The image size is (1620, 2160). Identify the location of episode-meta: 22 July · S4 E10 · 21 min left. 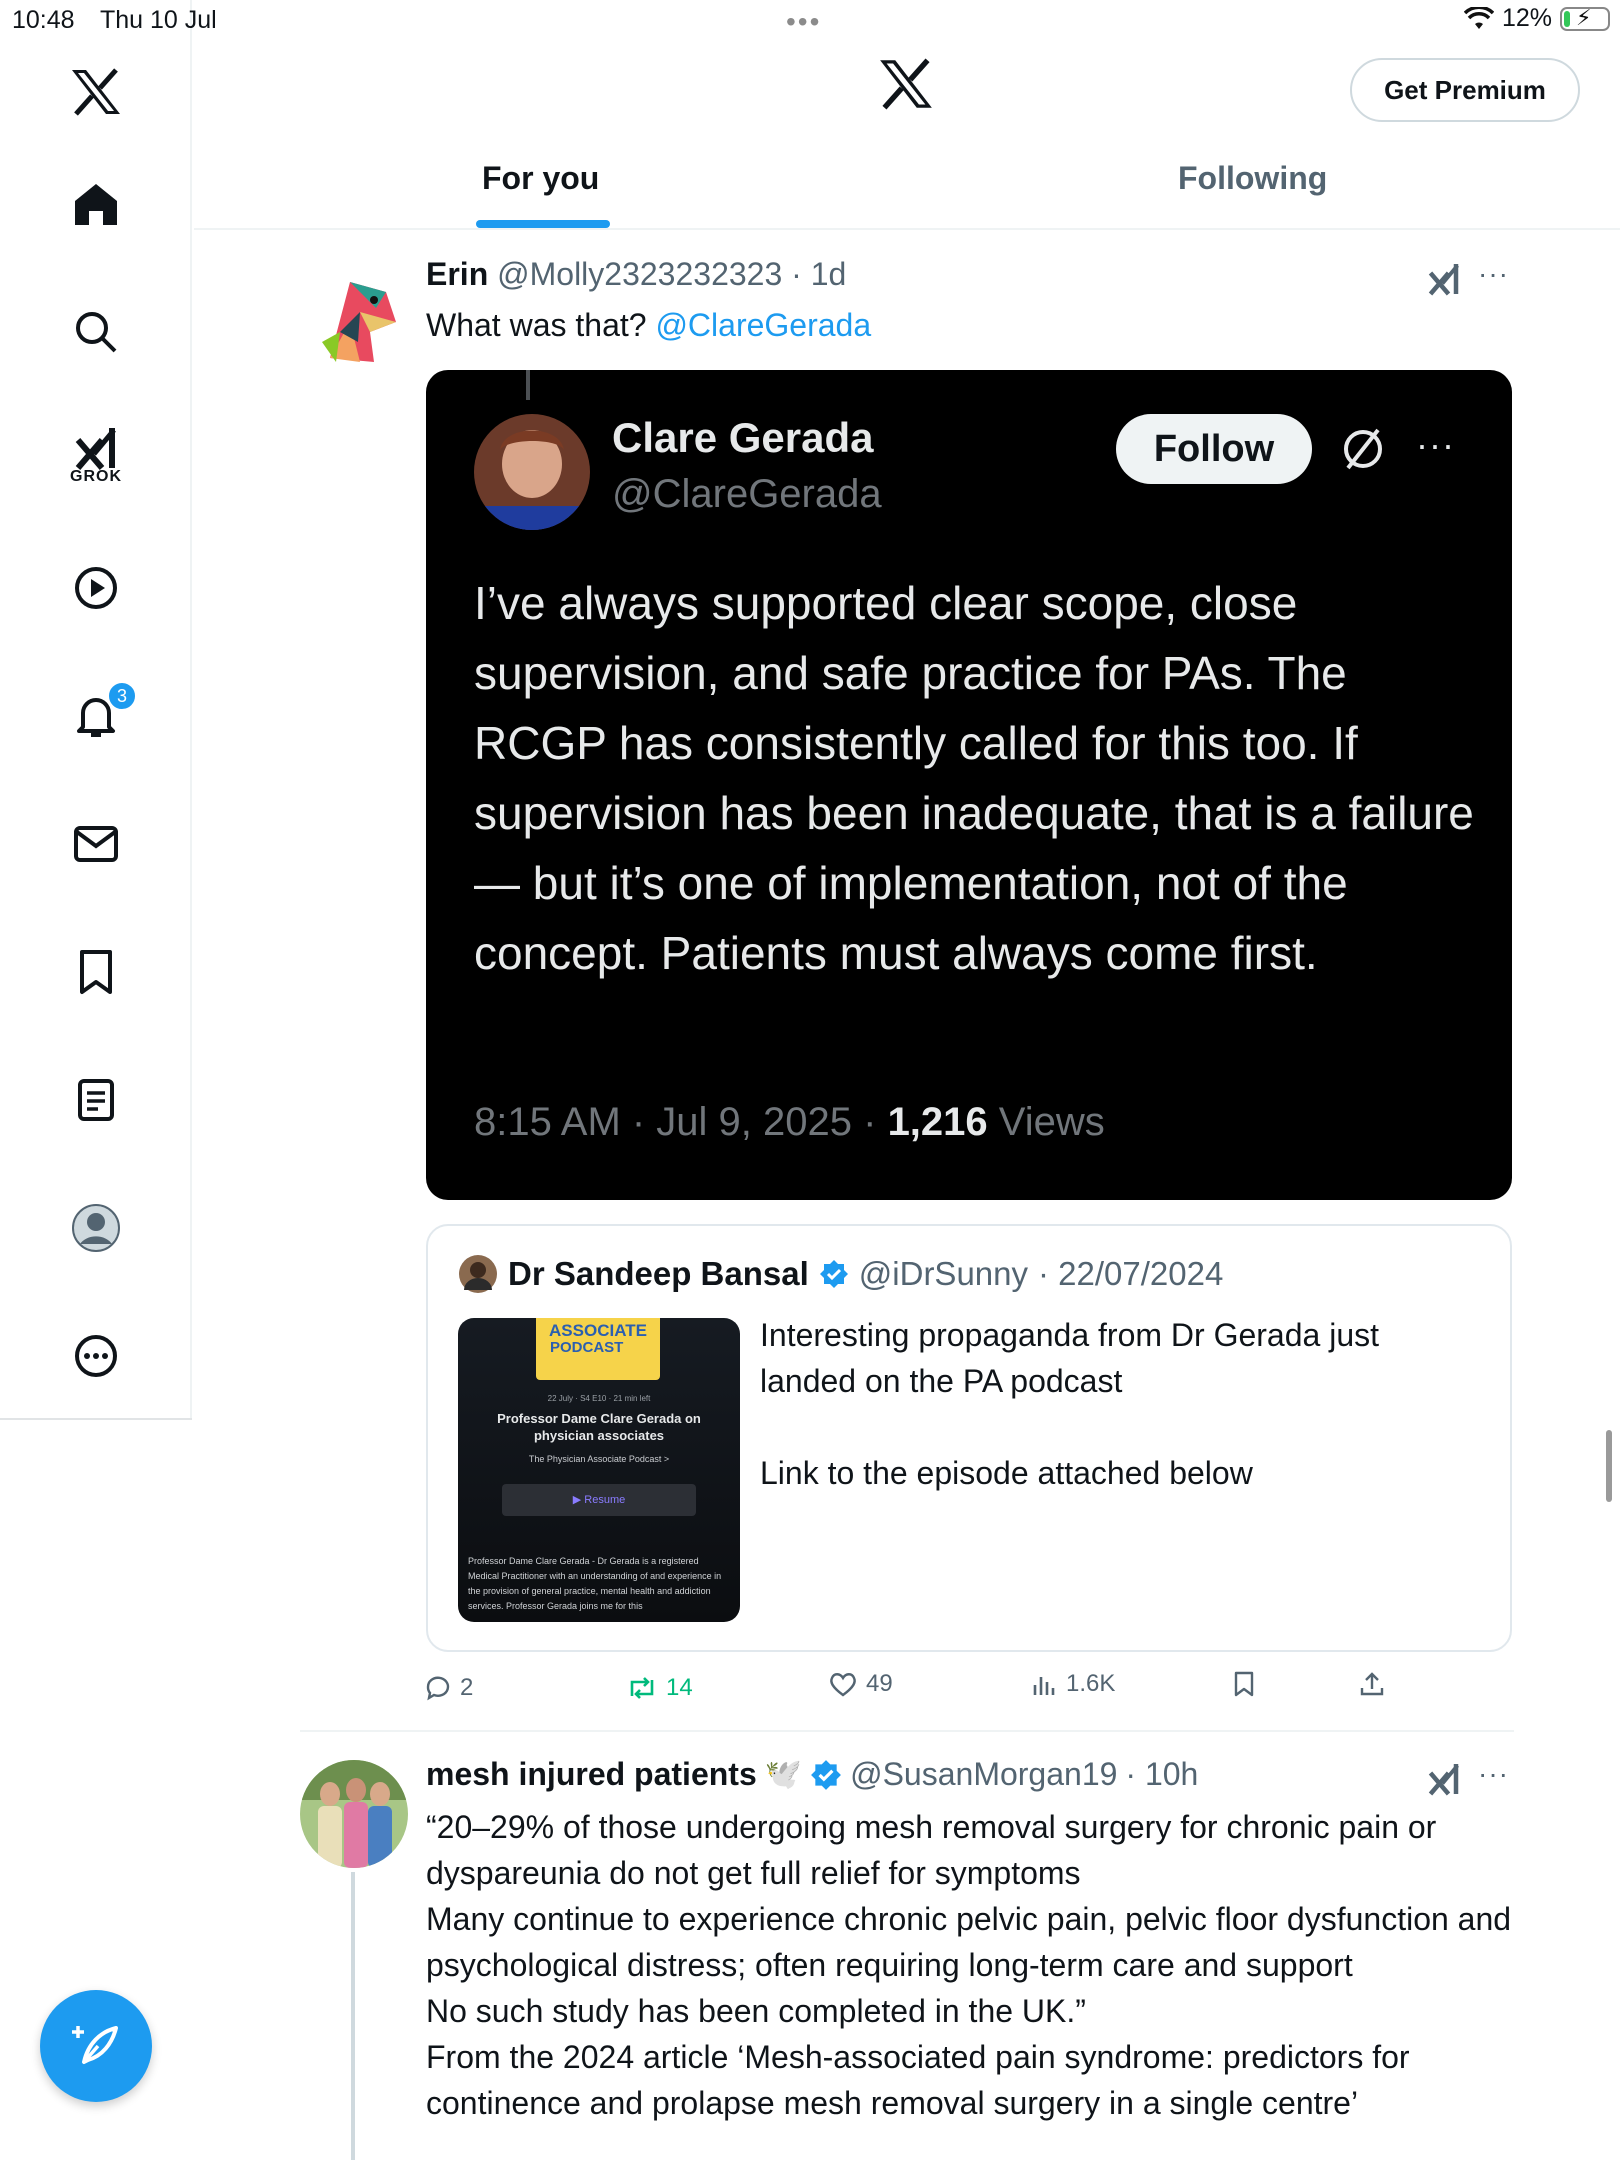
(599, 1398).